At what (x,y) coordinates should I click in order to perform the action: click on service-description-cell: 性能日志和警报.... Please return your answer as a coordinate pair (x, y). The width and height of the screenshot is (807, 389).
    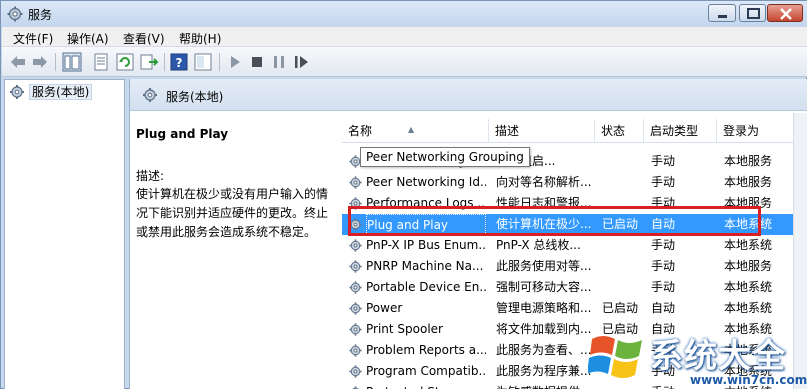
    Looking at the image, I should click on (544, 203).